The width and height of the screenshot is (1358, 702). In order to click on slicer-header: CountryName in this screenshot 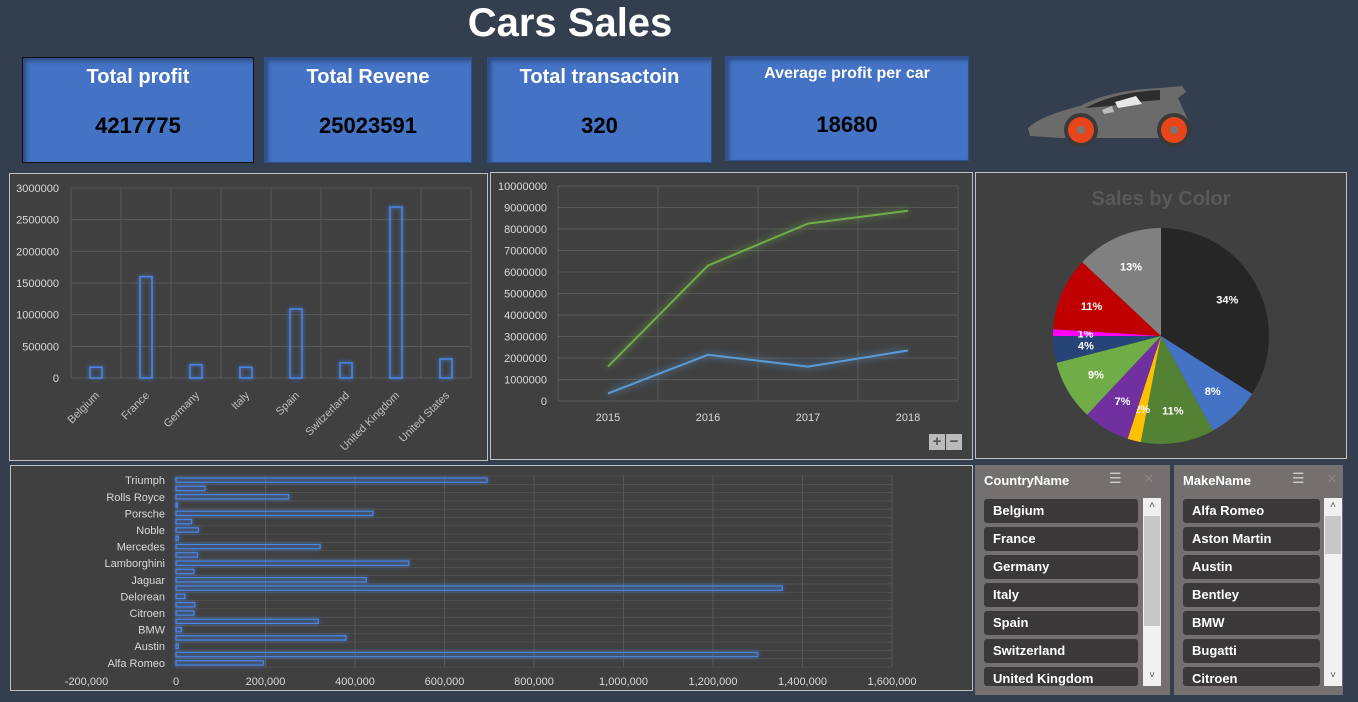, I will do `click(1027, 480)`.